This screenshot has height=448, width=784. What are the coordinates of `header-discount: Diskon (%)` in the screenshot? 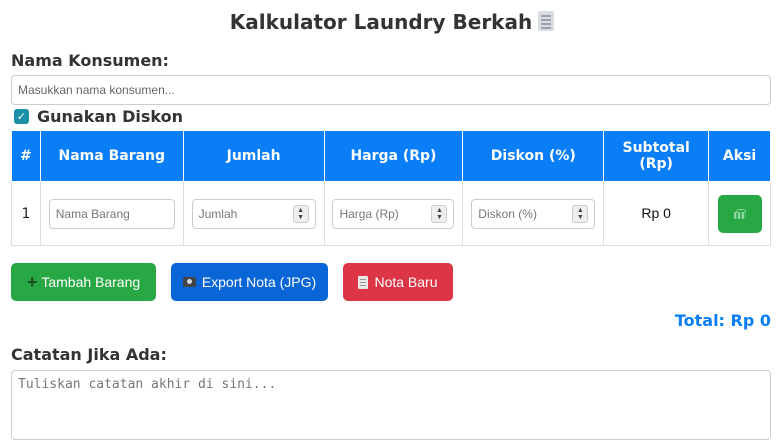 It's located at (533, 156).